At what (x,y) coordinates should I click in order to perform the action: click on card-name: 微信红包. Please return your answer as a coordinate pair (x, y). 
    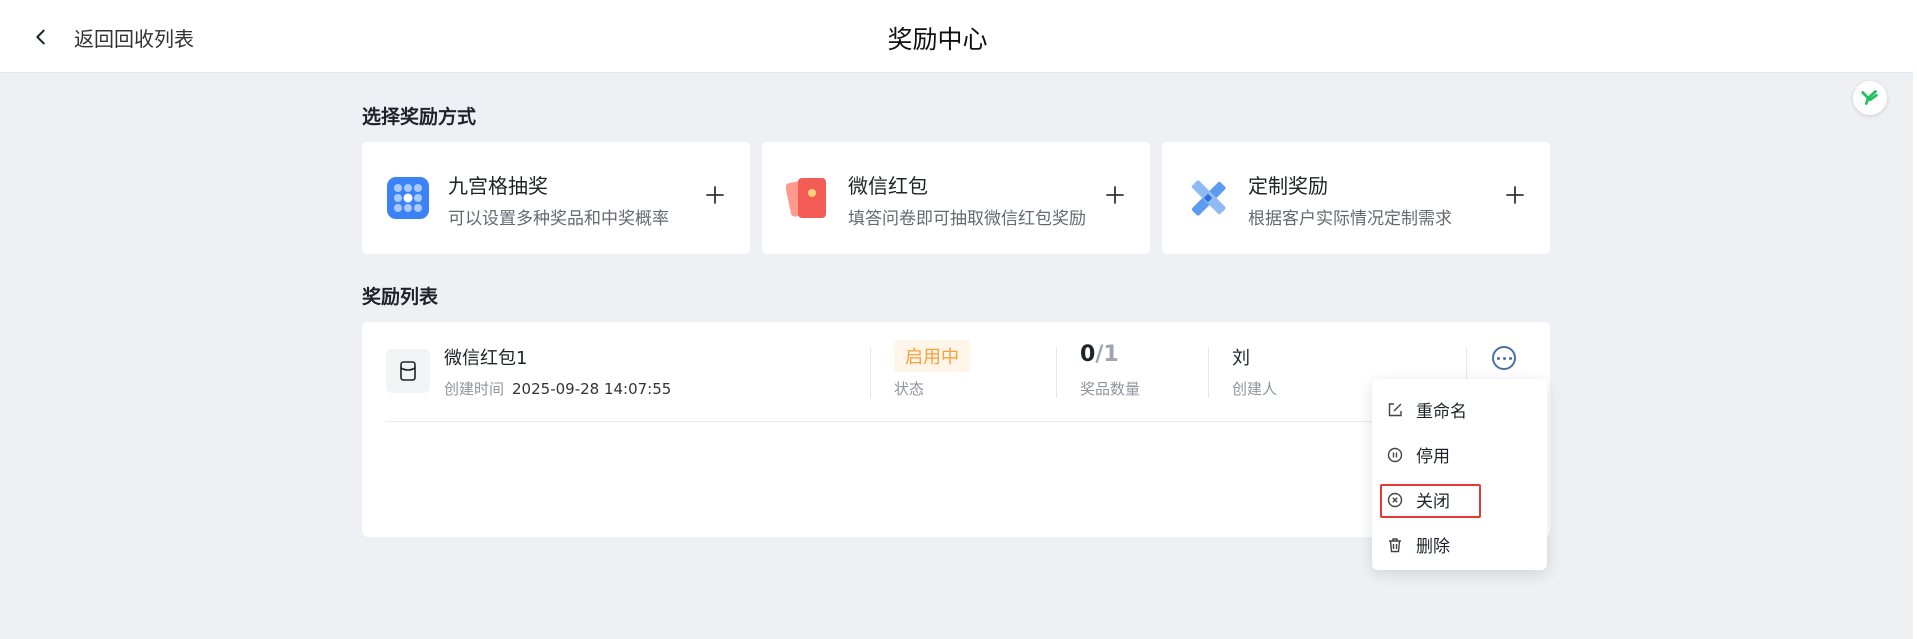
    Looking at the image, I should click on (888, 186).